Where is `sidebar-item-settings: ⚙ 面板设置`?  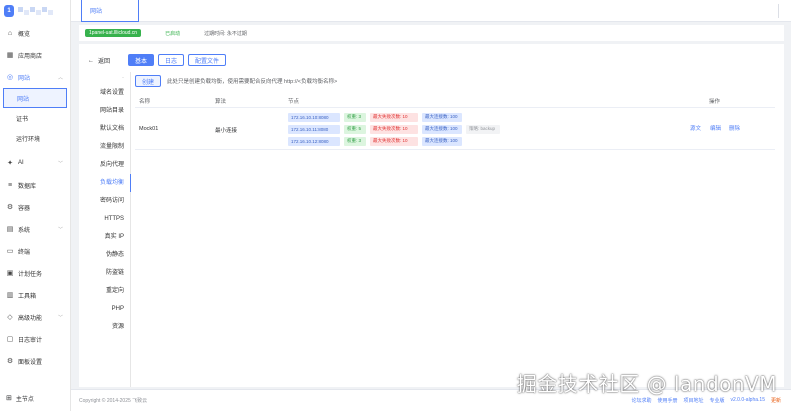 sidebar-item-settings: ⚙ 面板设置 is located at coordinates (35, 361).